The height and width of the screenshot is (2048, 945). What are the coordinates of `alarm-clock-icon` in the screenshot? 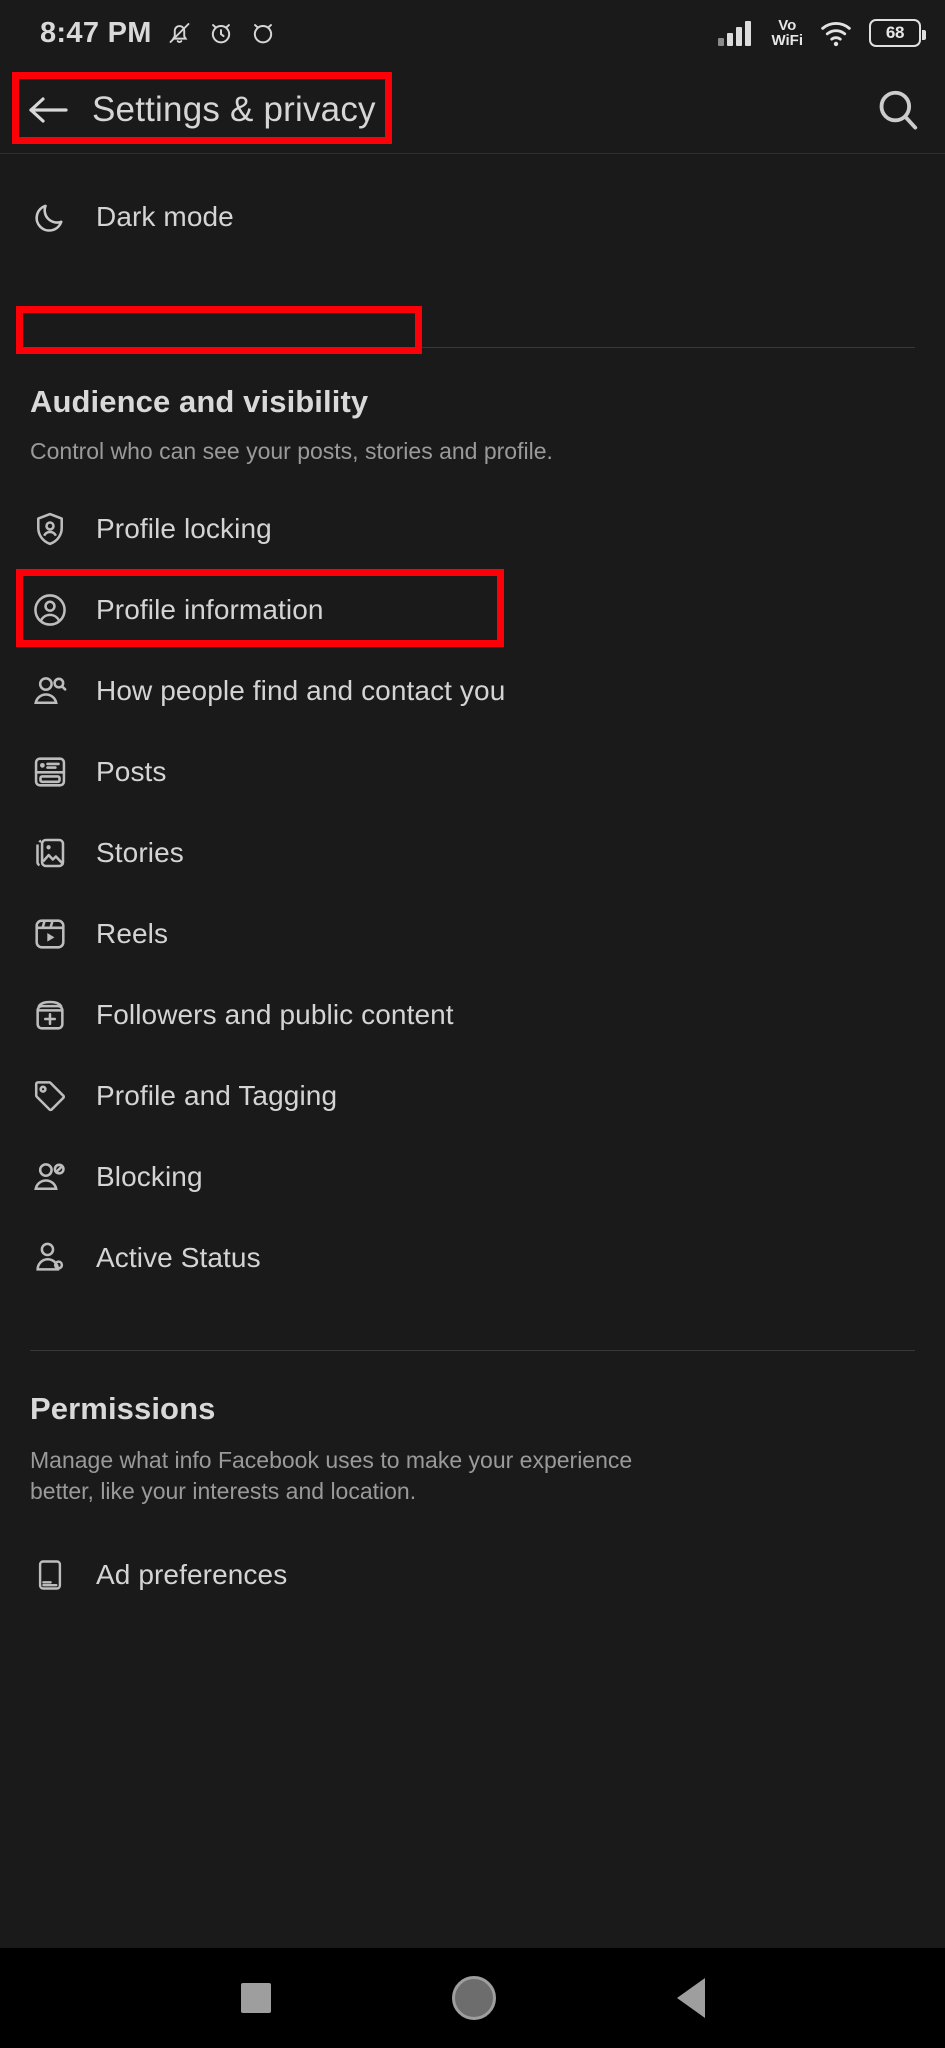 It's located at (221, 33).